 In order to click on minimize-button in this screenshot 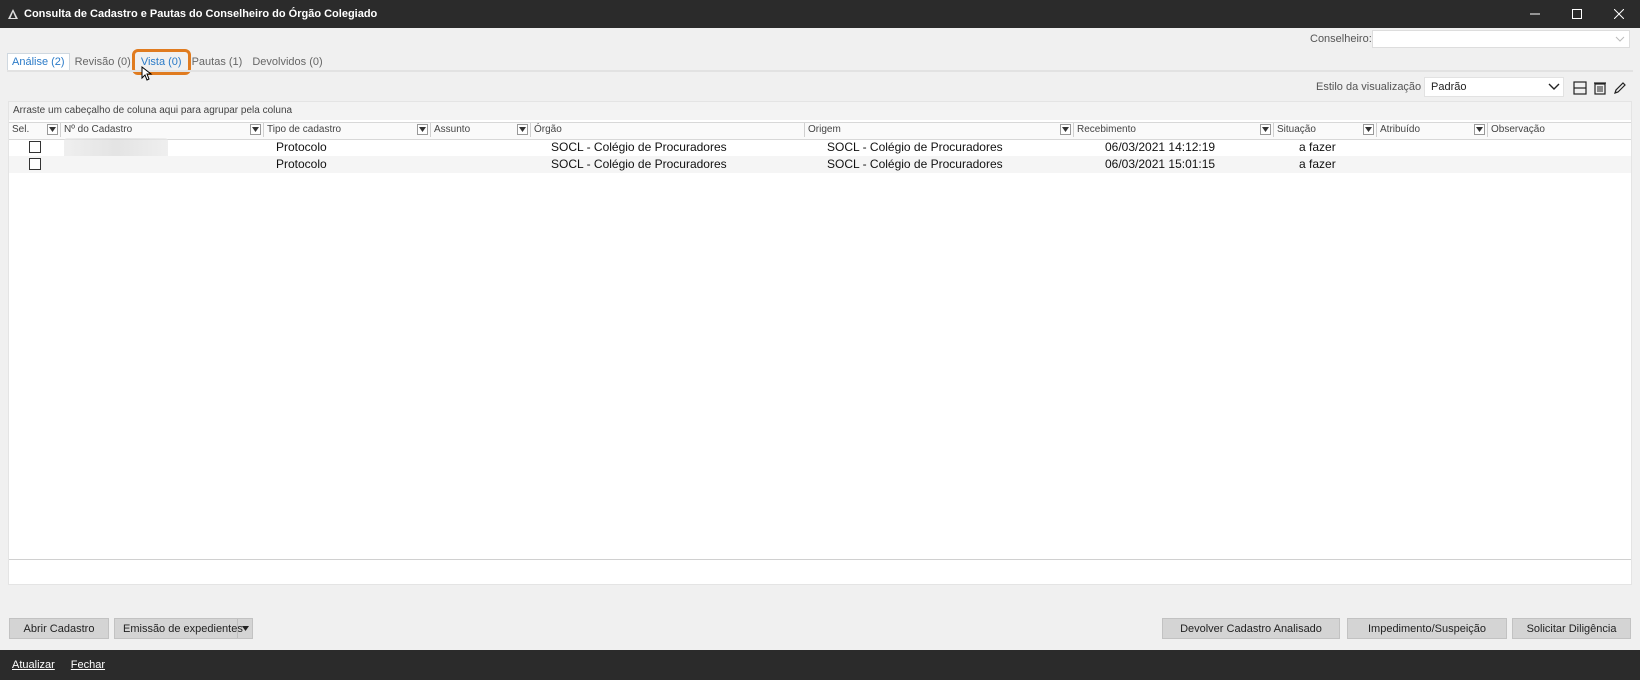, I will do `click(1535, 14)`.